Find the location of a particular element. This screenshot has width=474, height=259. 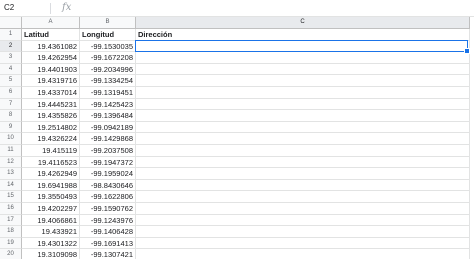

row-header-3: 3 is located at coordinates (11, 58).